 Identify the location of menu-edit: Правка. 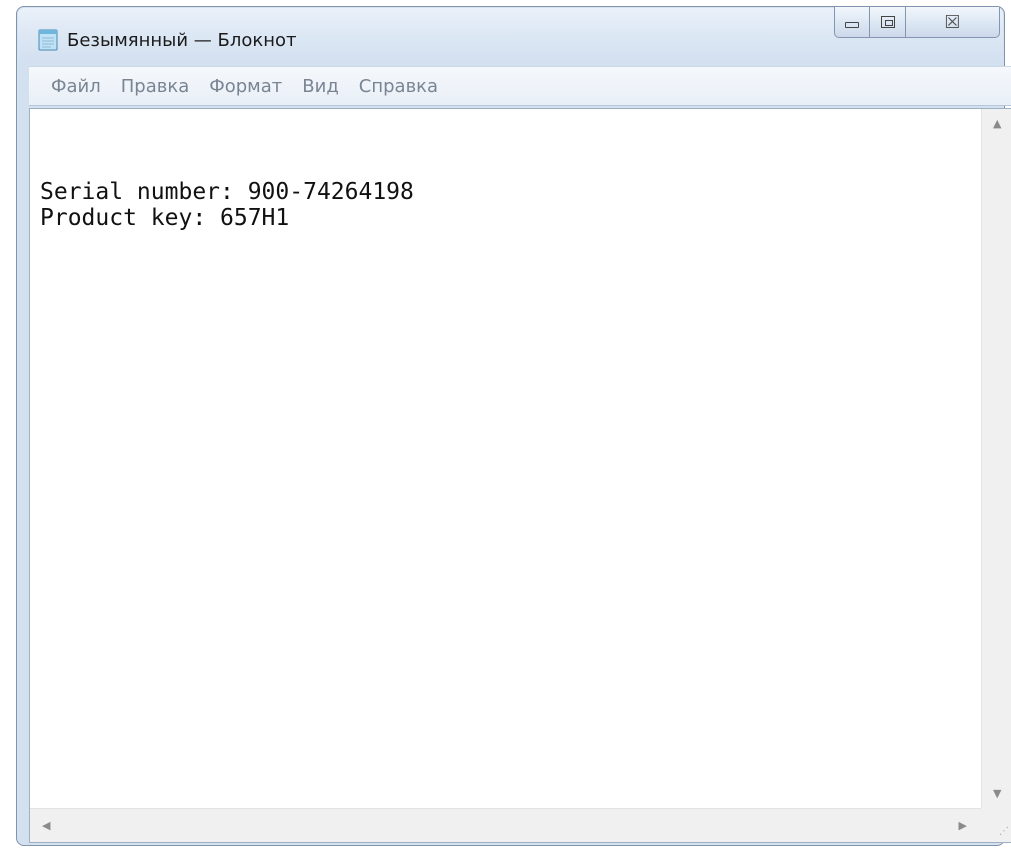
(155, 86).